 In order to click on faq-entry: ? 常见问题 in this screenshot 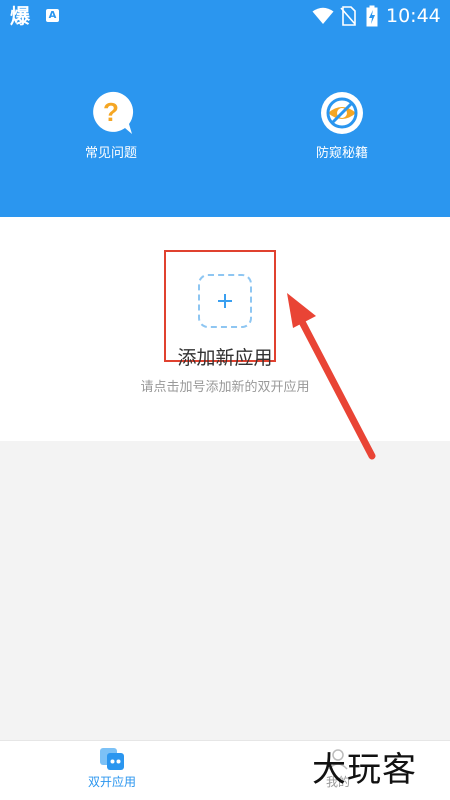, I will do `click(111, 126)`.